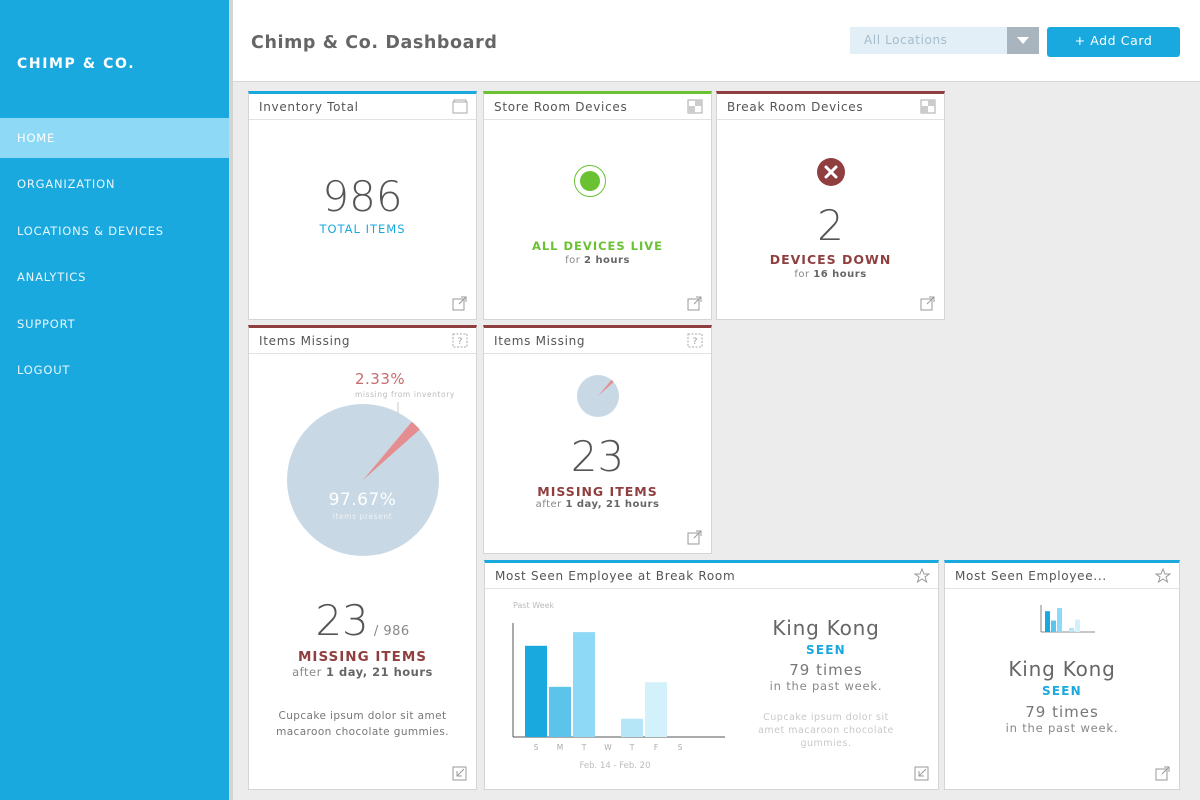 Image resolution: width=1200 pixels, height=800 pixels. Describe the element at coordinates (114, 184) in the screenshot. I see `sidebar-item-organization: ORGANIZATION` at that location.